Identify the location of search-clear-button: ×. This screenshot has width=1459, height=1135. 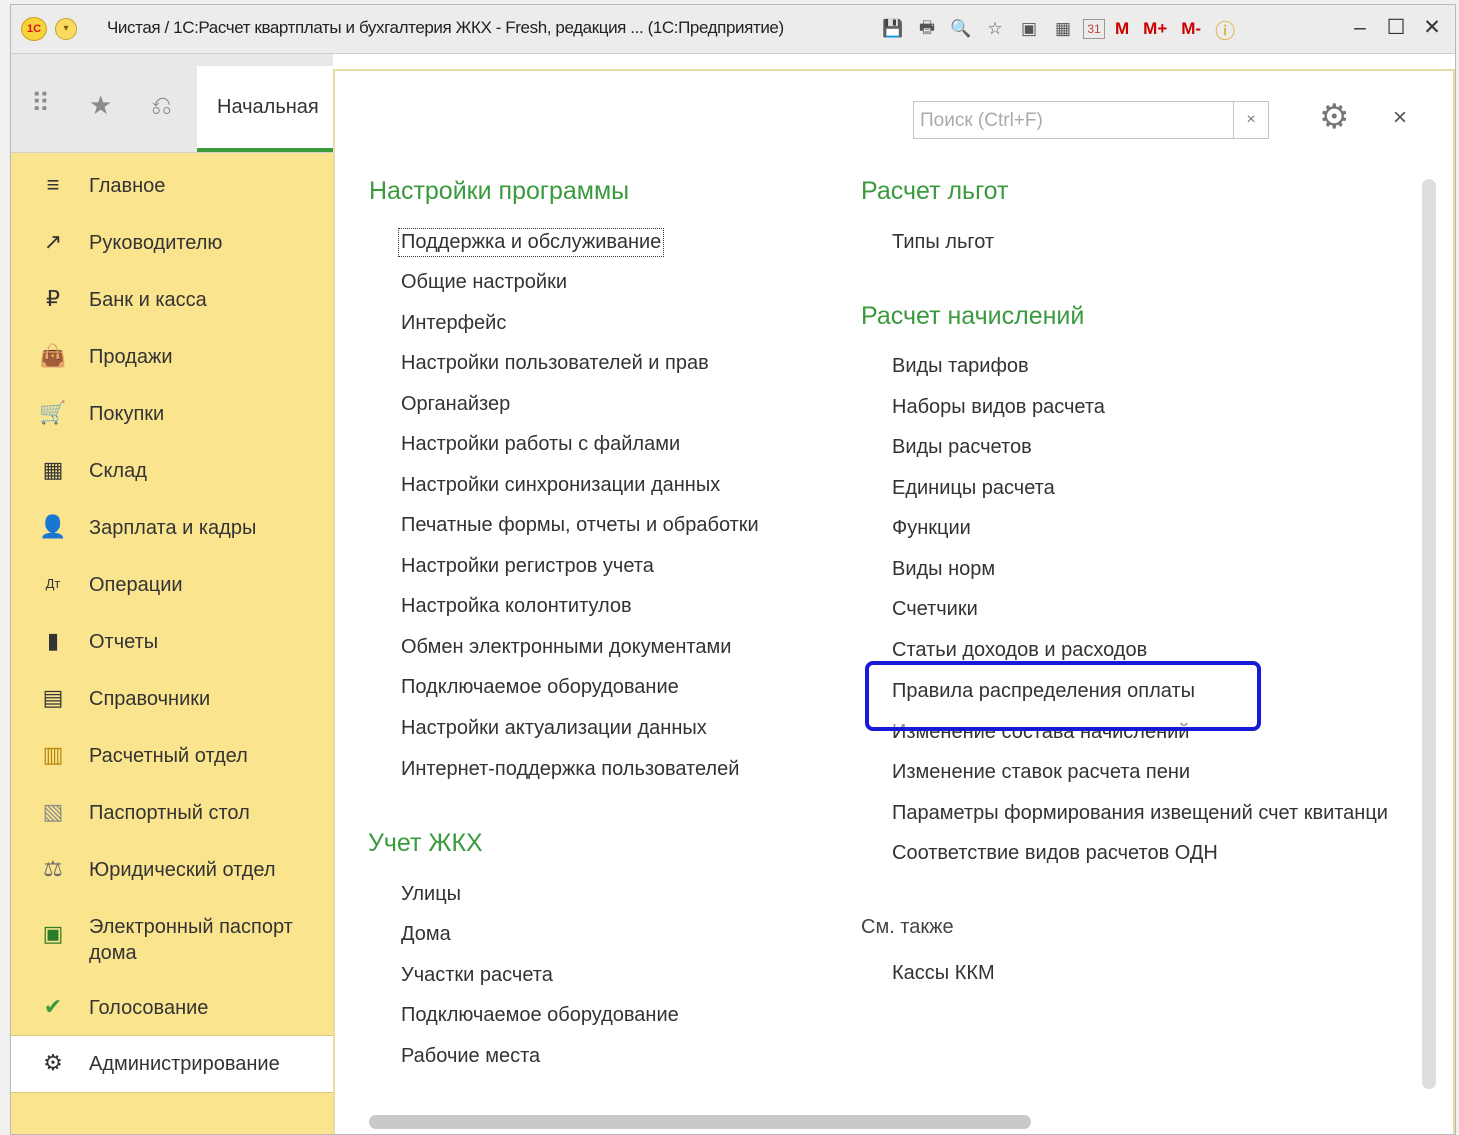
(1250, 120).